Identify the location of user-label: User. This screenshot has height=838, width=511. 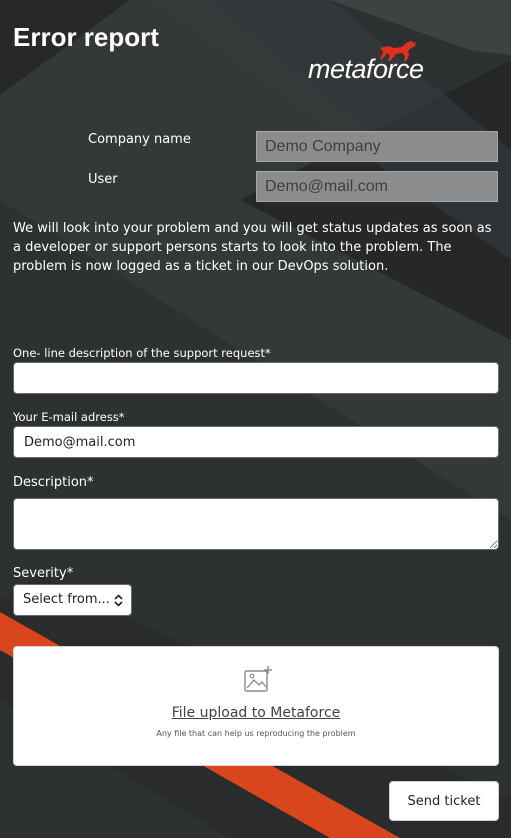
(103, 179).